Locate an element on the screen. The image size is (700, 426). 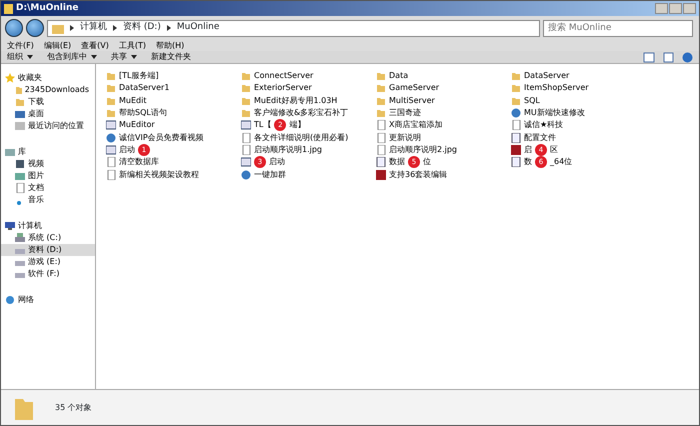
sidebar-item: 下载 is located at coordinates (48, 102).